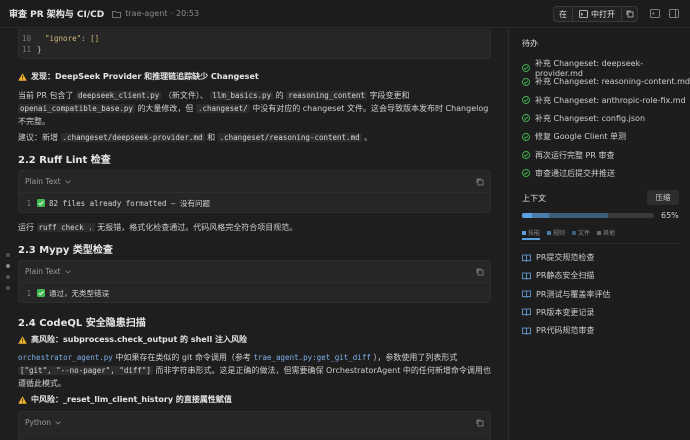  I want to click on legend-rule: 规则, so click(556, 232).